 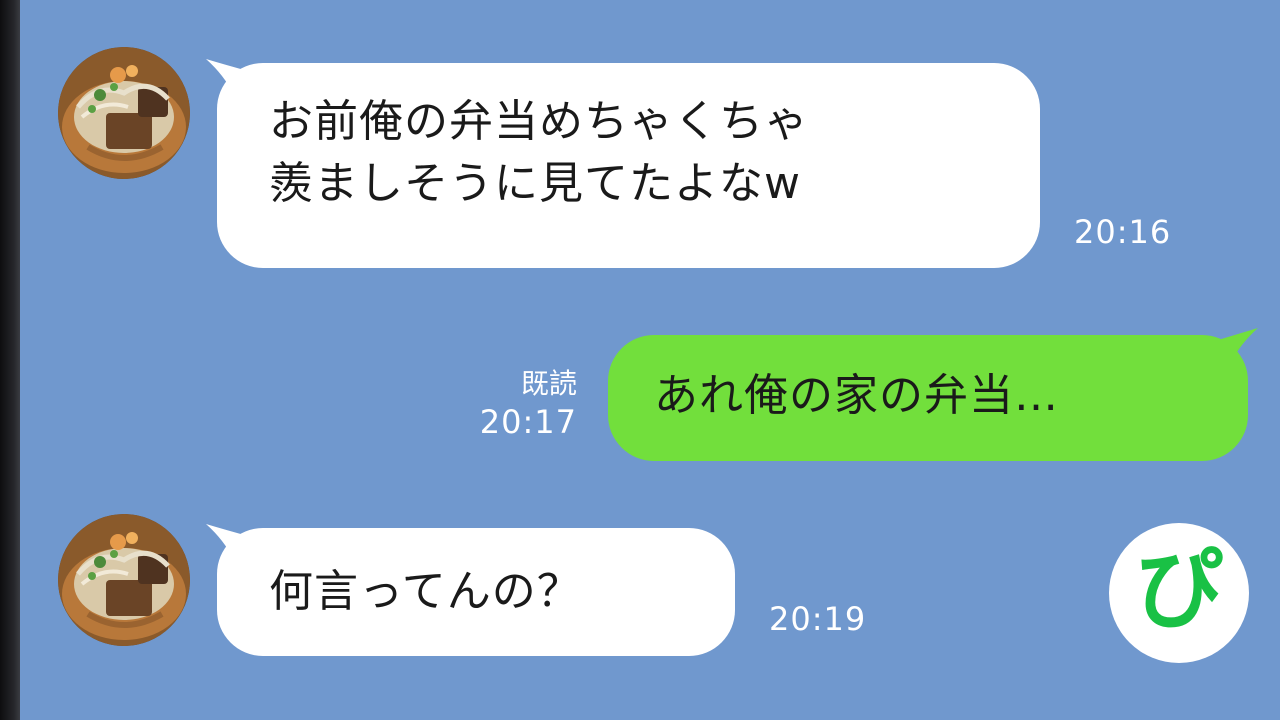 I want to click on message-timestamp: 20:17, so click(x=528, y=422).